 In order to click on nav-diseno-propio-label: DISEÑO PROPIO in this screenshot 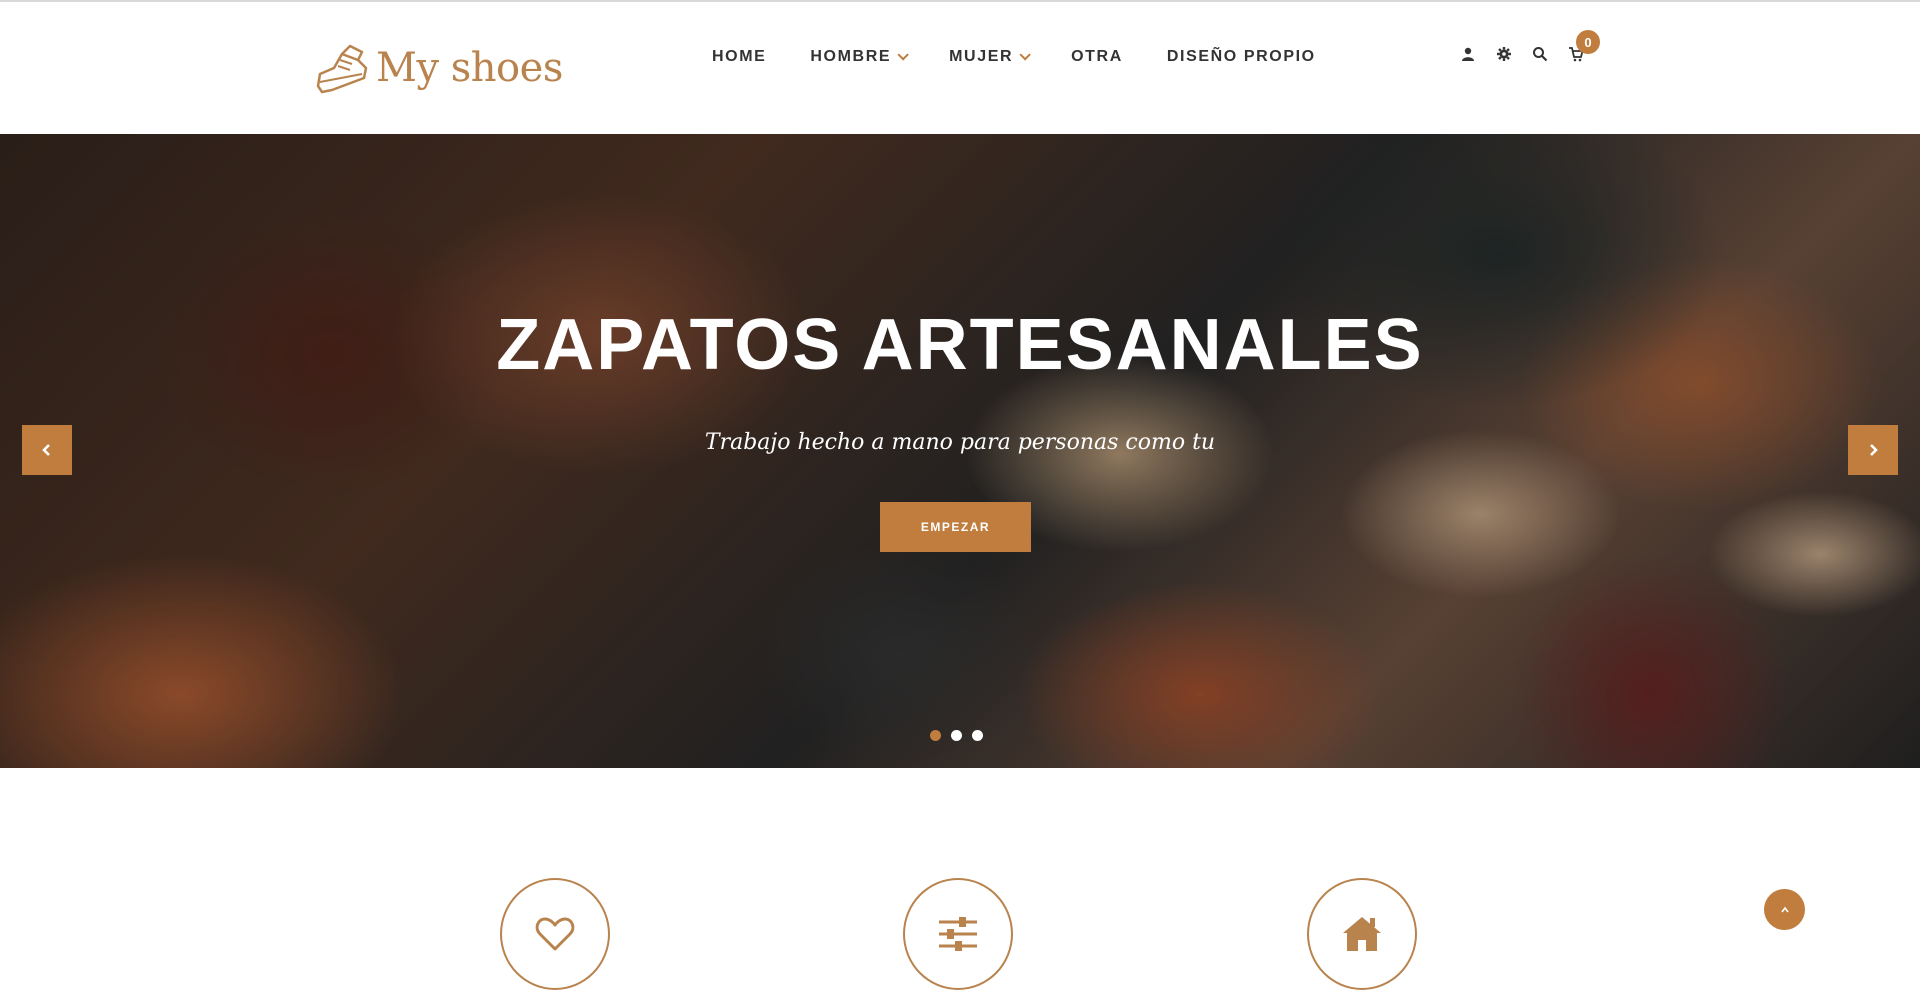, I will do `click(1241, 56)`.